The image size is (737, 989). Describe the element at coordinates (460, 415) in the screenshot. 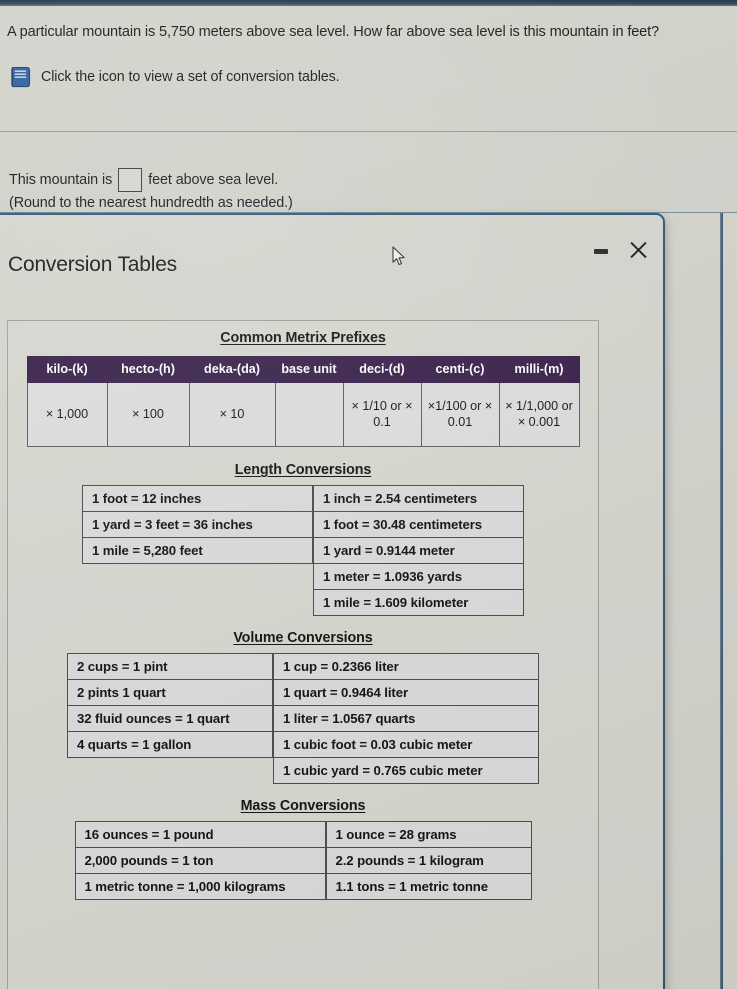

I see `metric-value-centi: ×1/100 or × 0.01` at that location.